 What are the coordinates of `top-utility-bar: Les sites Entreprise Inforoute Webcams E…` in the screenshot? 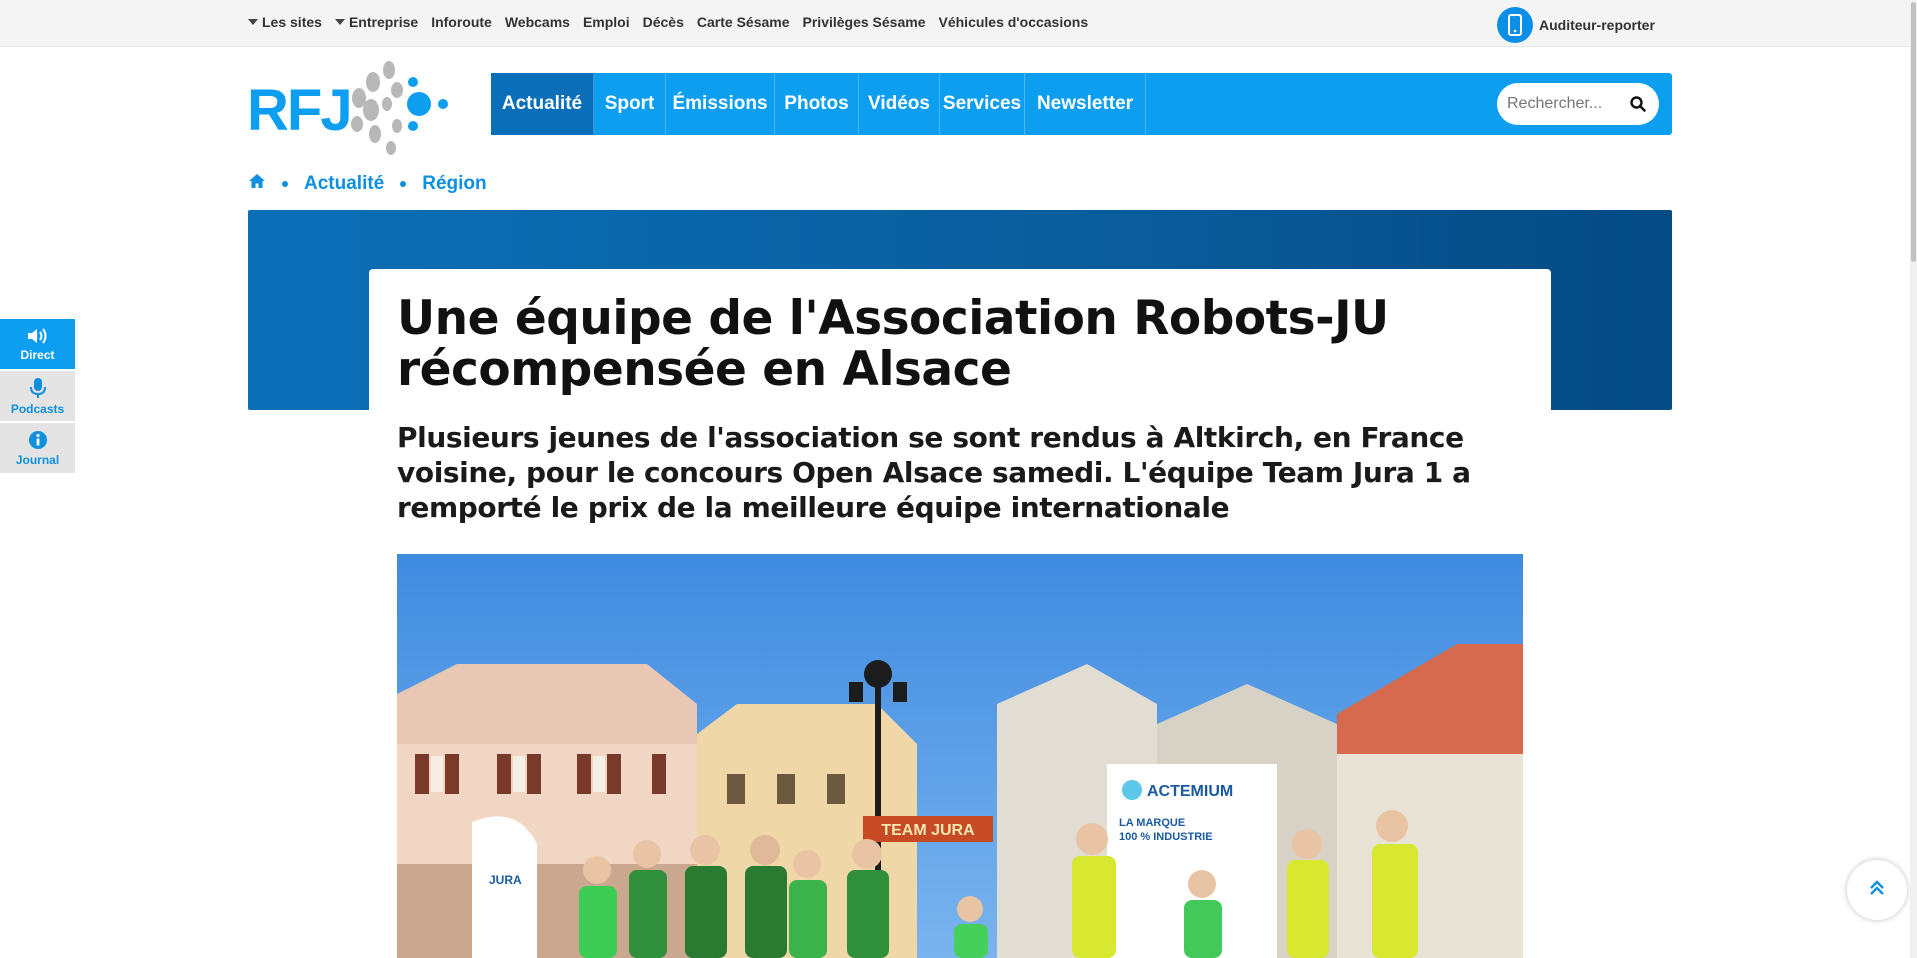 It's located at (958, 23).